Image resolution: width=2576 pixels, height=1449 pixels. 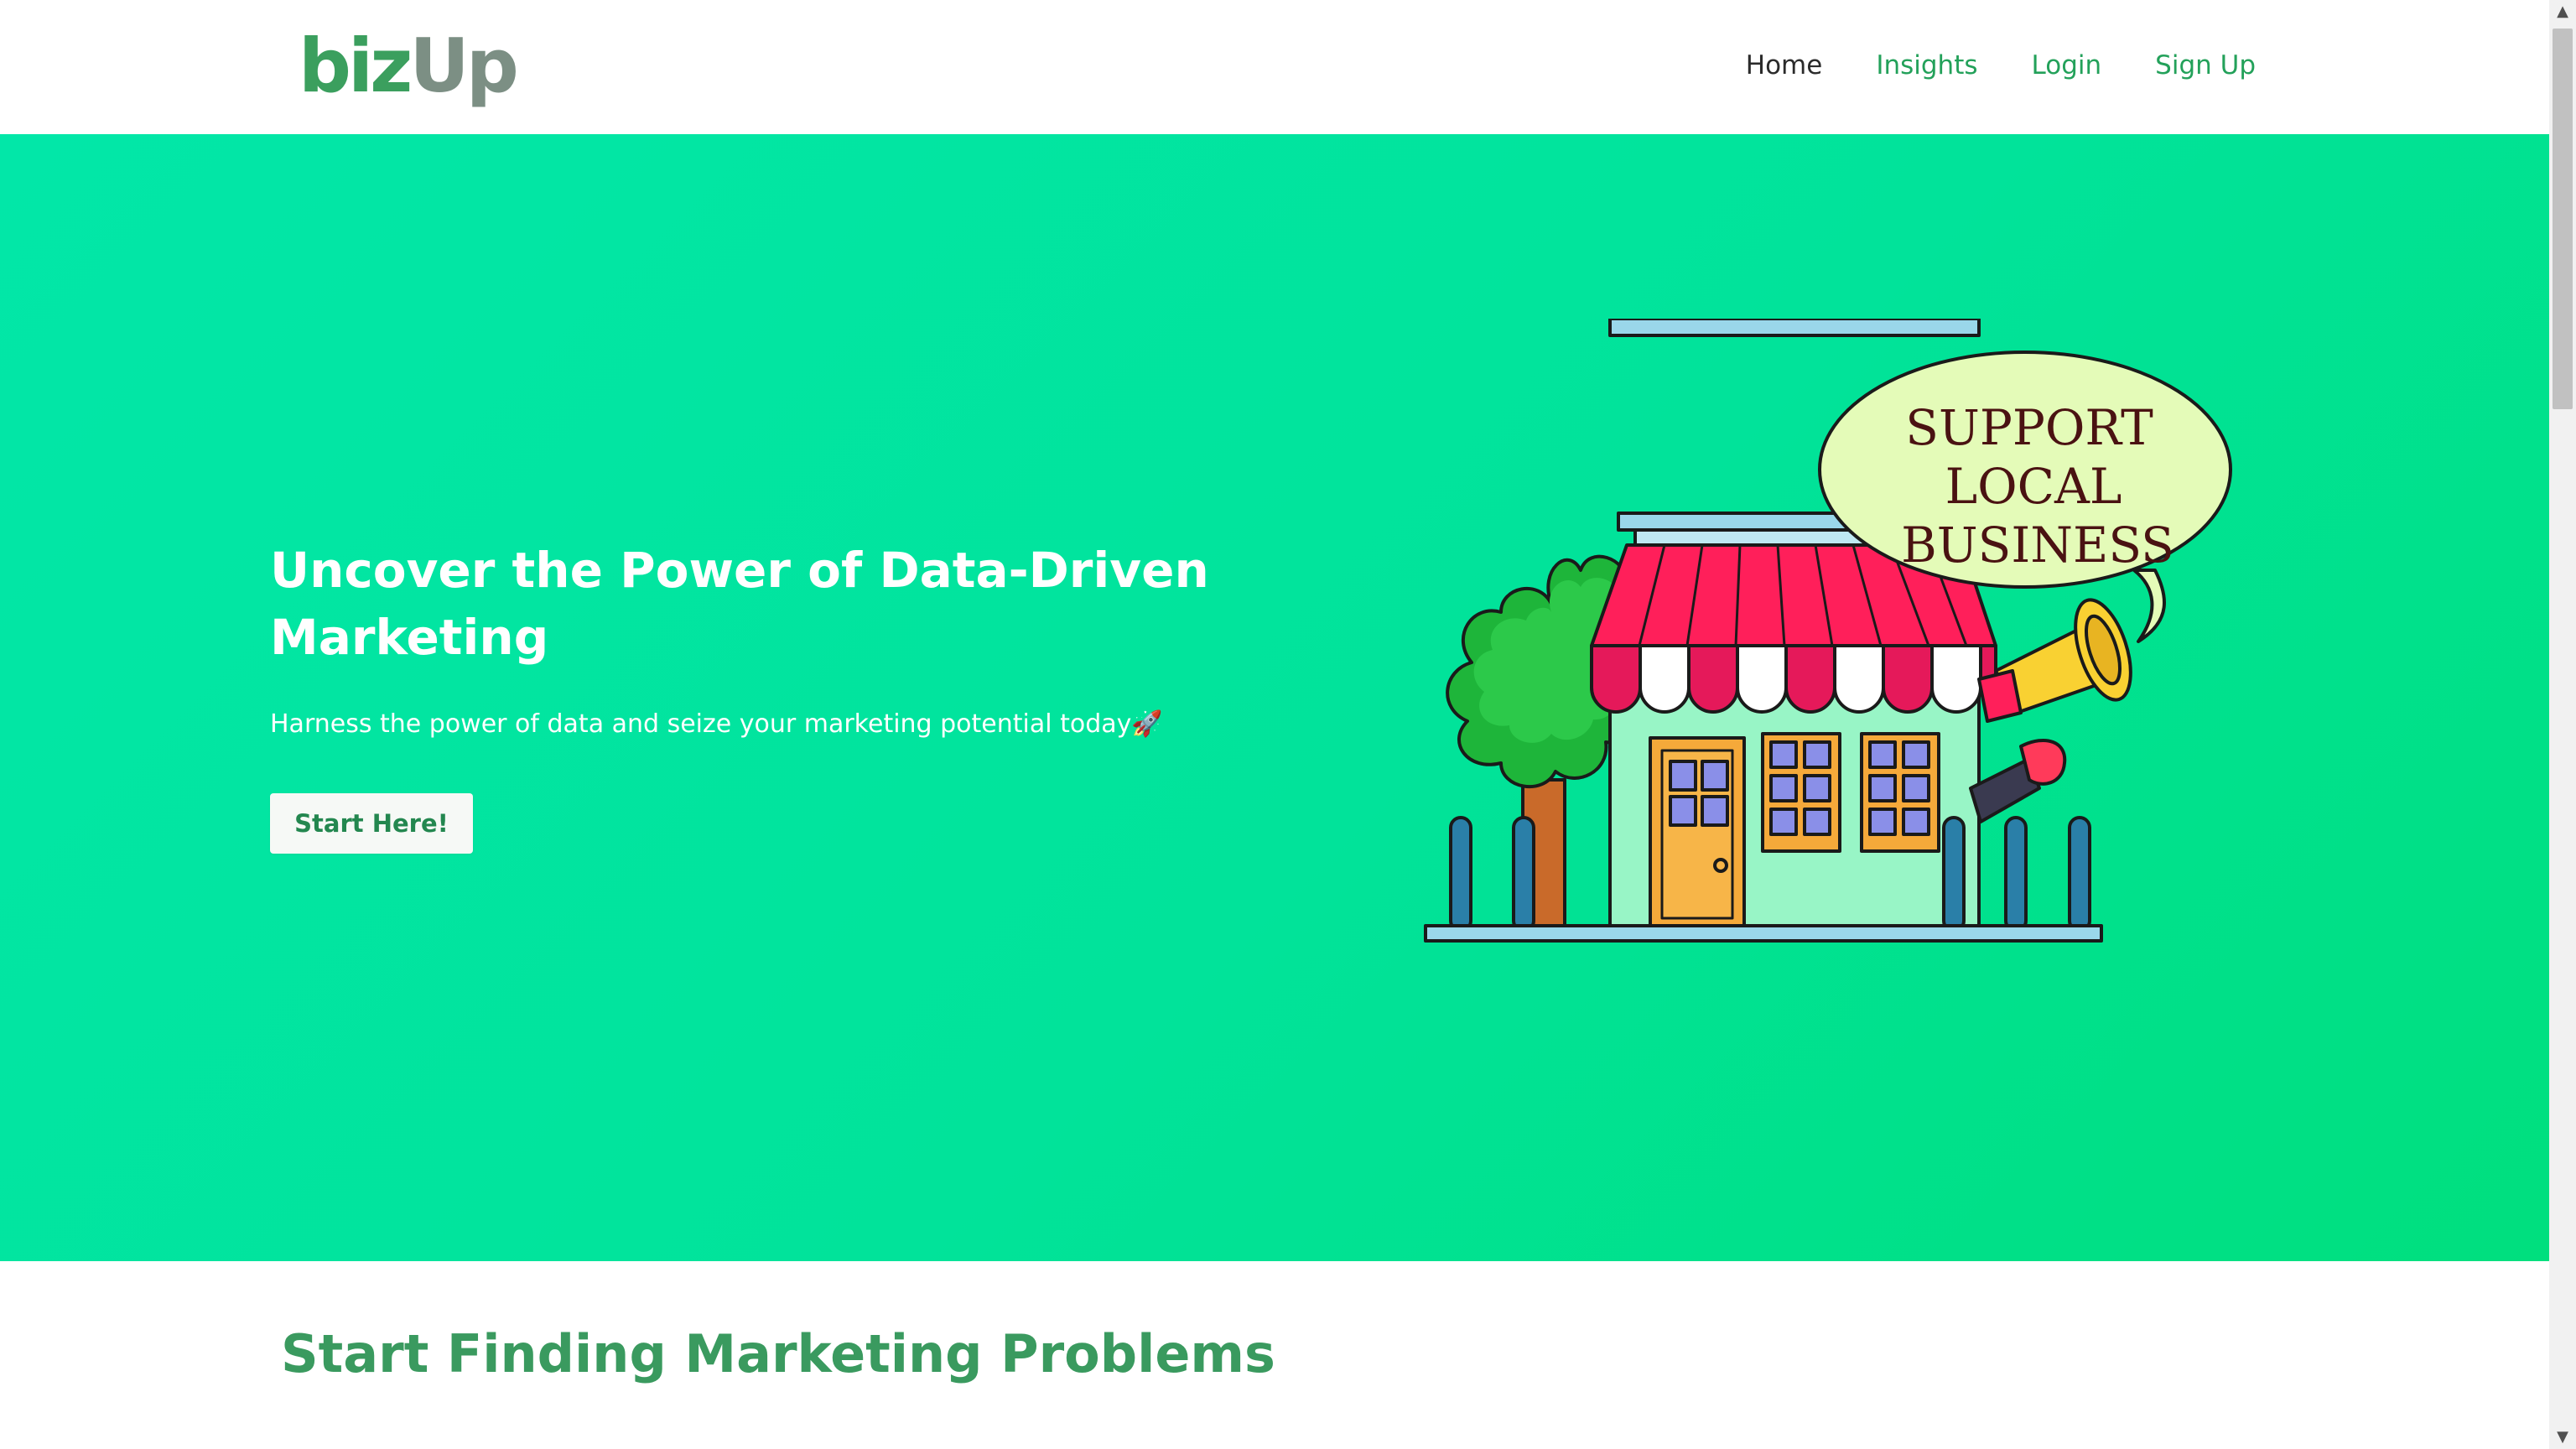 I want to click on storefront-megaphone-illustration: SUPPORT LOCAL BUSINESS, so click(x=1828, y=631).